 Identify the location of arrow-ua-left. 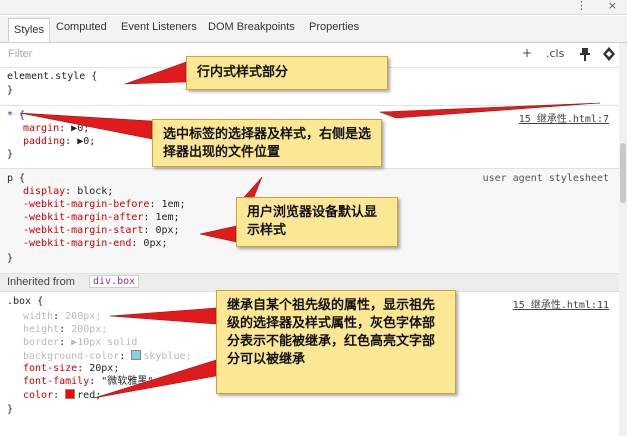
(218, 234).